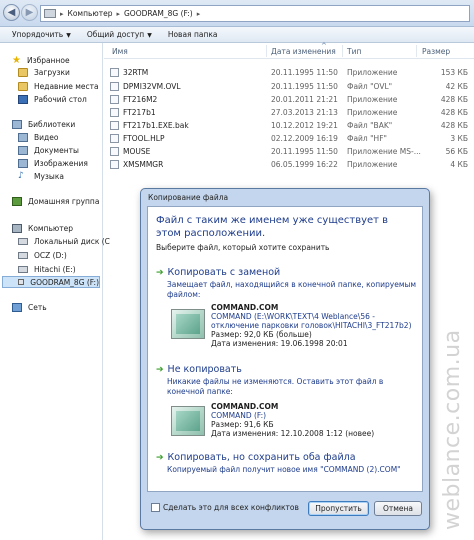  Describe the element at coordinates (459, 138) in the screenshot. I see `file-size: 3 КБ` at that location.